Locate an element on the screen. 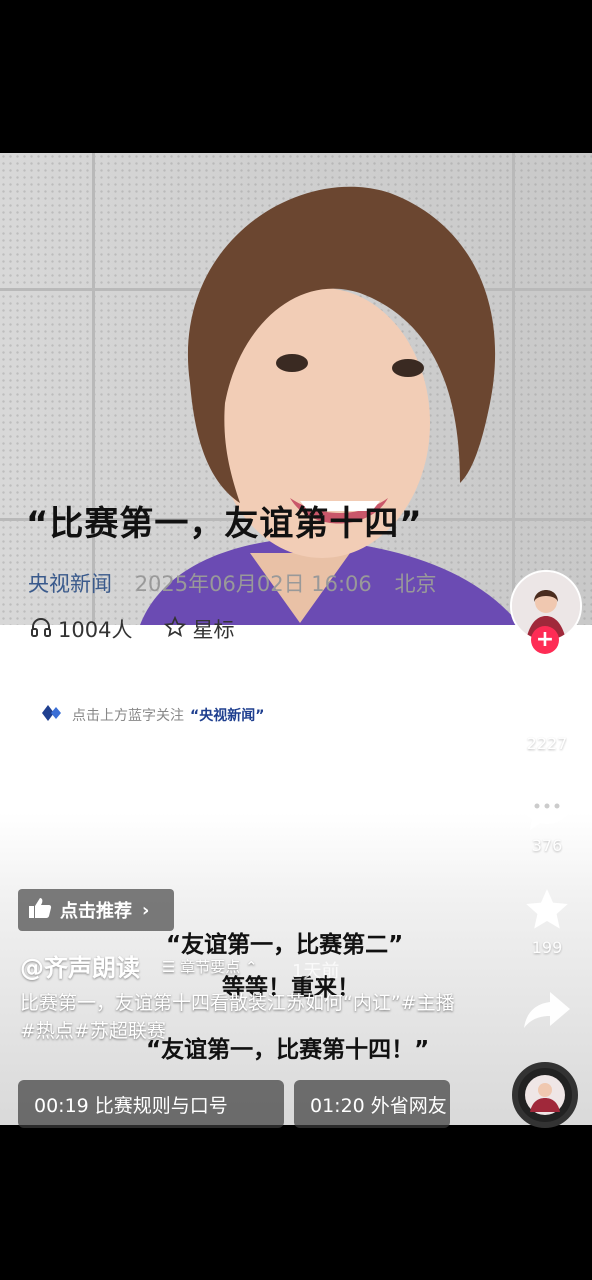 The image size is (592, 1280). list-icon: ☰ is located at coordinates (169, 967).